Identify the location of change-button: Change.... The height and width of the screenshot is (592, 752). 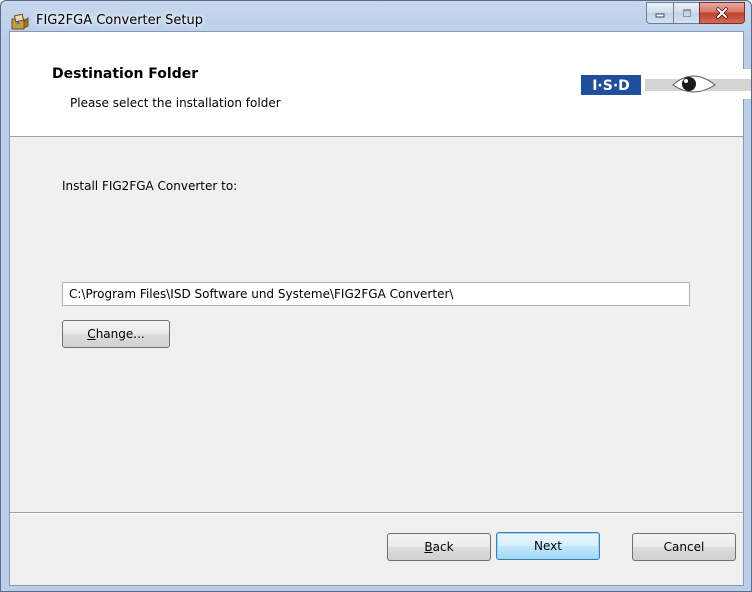
(116, 334).